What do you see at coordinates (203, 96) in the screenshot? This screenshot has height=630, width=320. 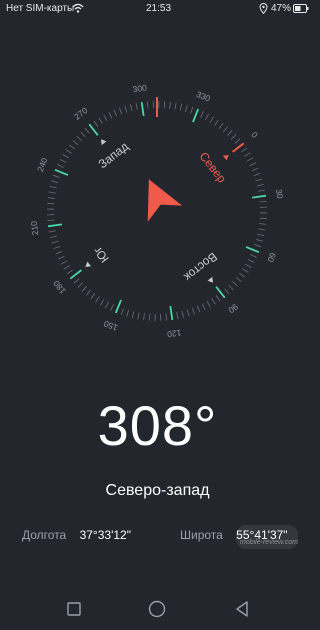 I see `degree-label: 330` at bounding box center [203, 96].